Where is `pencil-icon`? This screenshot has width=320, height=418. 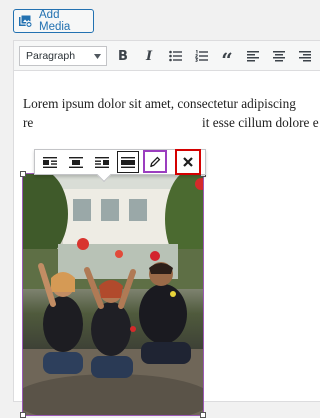
pencil-icon is located at coordinates (155, 161).